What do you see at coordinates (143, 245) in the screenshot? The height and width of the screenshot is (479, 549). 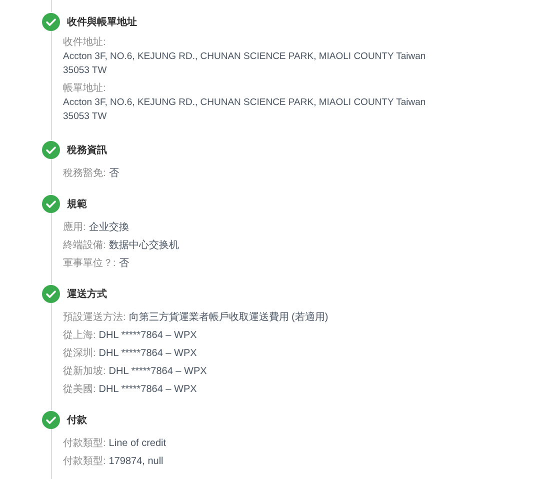 I see `field-value: 数据中心交换机` at bounding box center [143, 245].